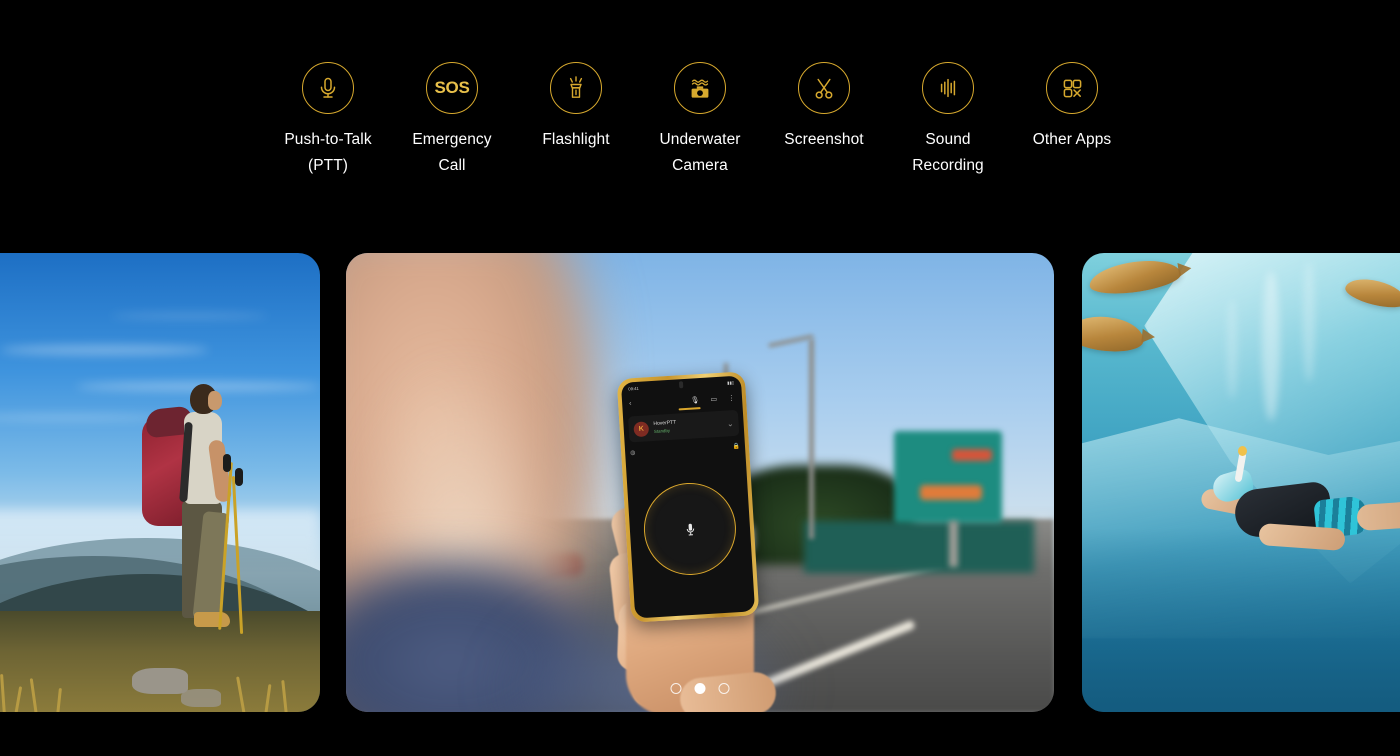 This screenshot has height=756, width=1400. I want to click on feature-label: Other Apps, so click(1072, 139).